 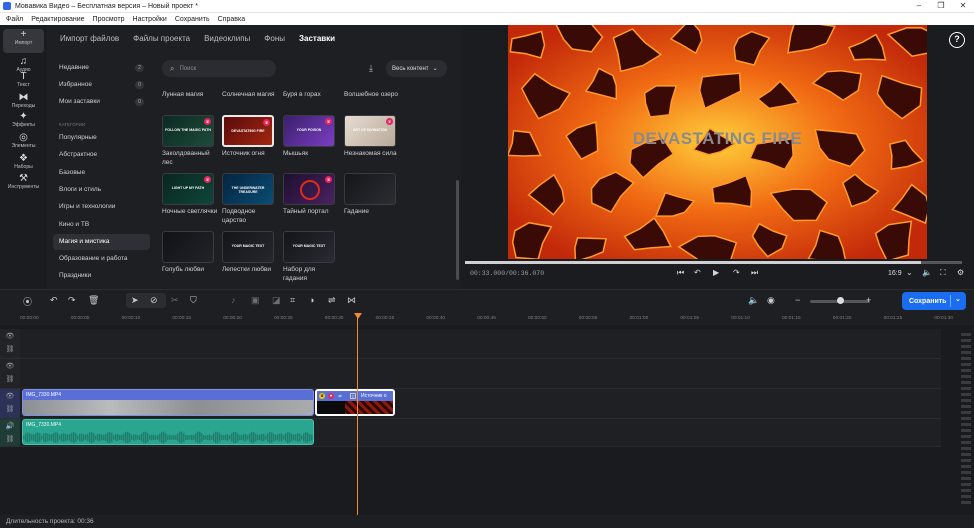 I want to click on play-icon: ▶, so click(x=716, y=272).